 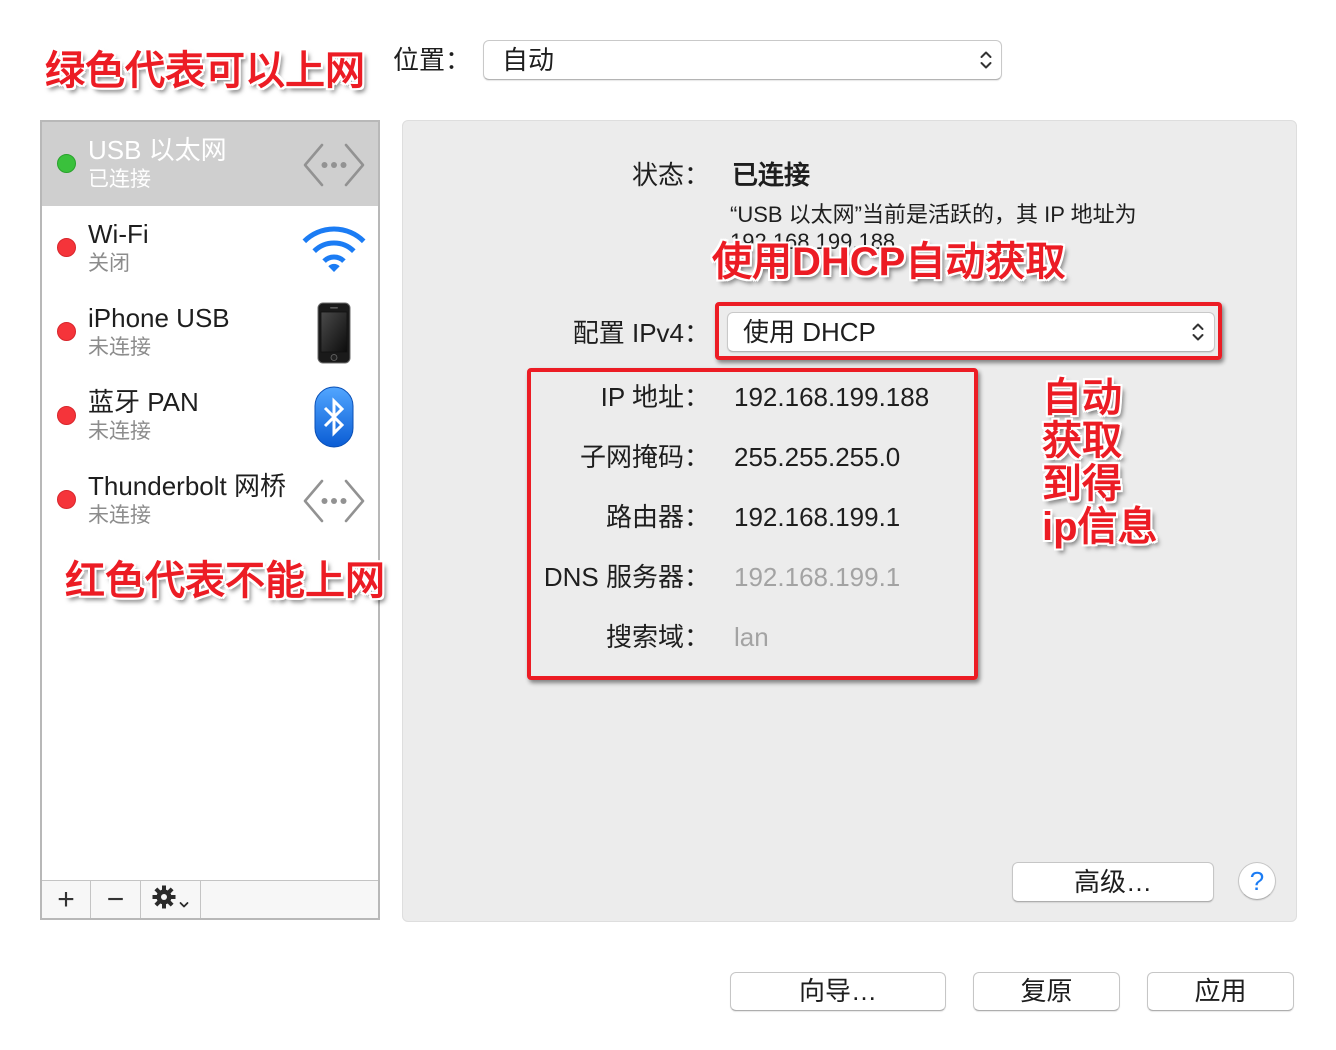 I want to click on service-item-thunderbolt-bridge: Thunderbolt 网桥 未连接, so click(x=210, y=500).